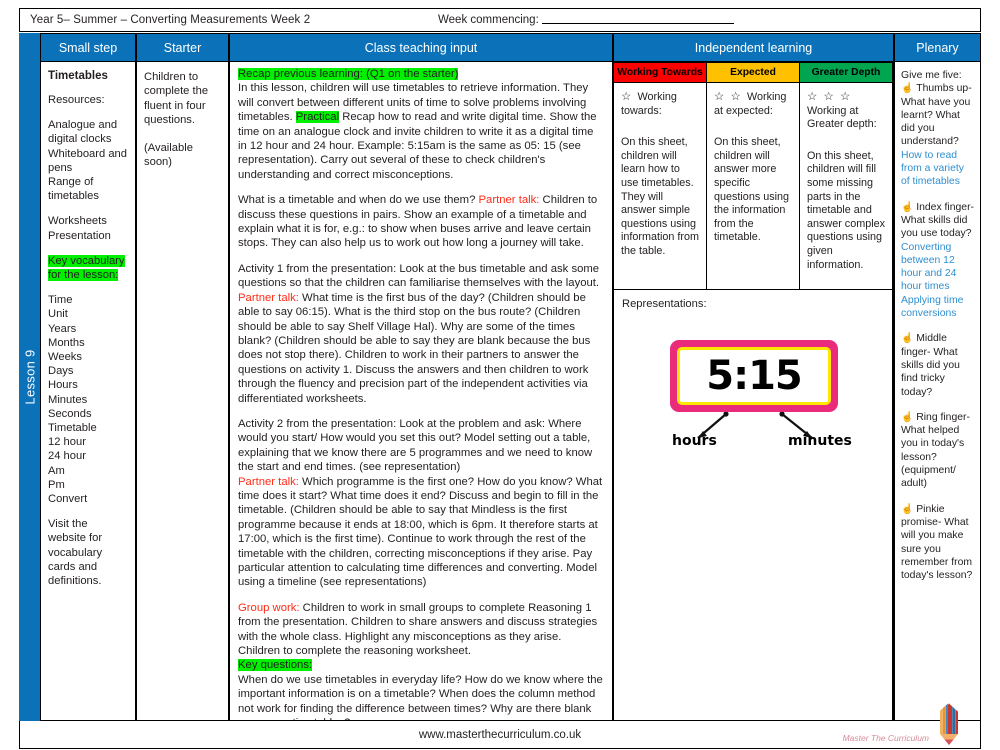  Describe the element at coordinates (842, 111) in the screenshot. I see `differentiation-subtitle: ☆ ☆ ☆ Working at Greater depth:` at that location.